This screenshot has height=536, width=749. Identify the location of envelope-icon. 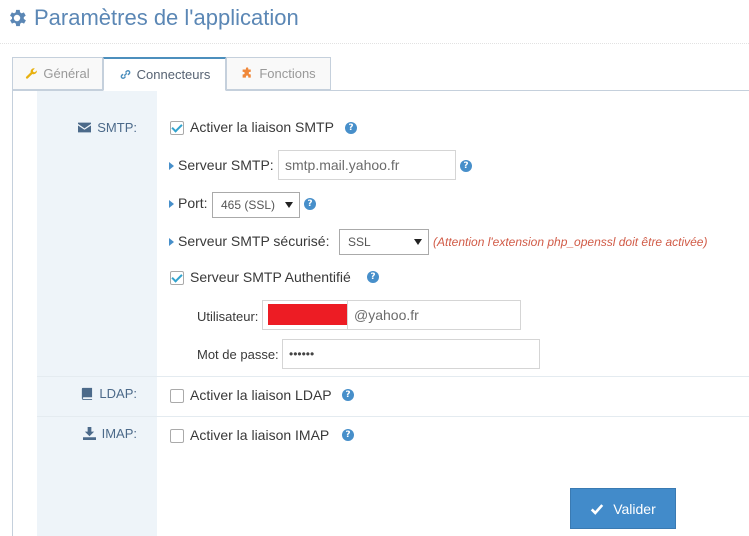
(85, 127).